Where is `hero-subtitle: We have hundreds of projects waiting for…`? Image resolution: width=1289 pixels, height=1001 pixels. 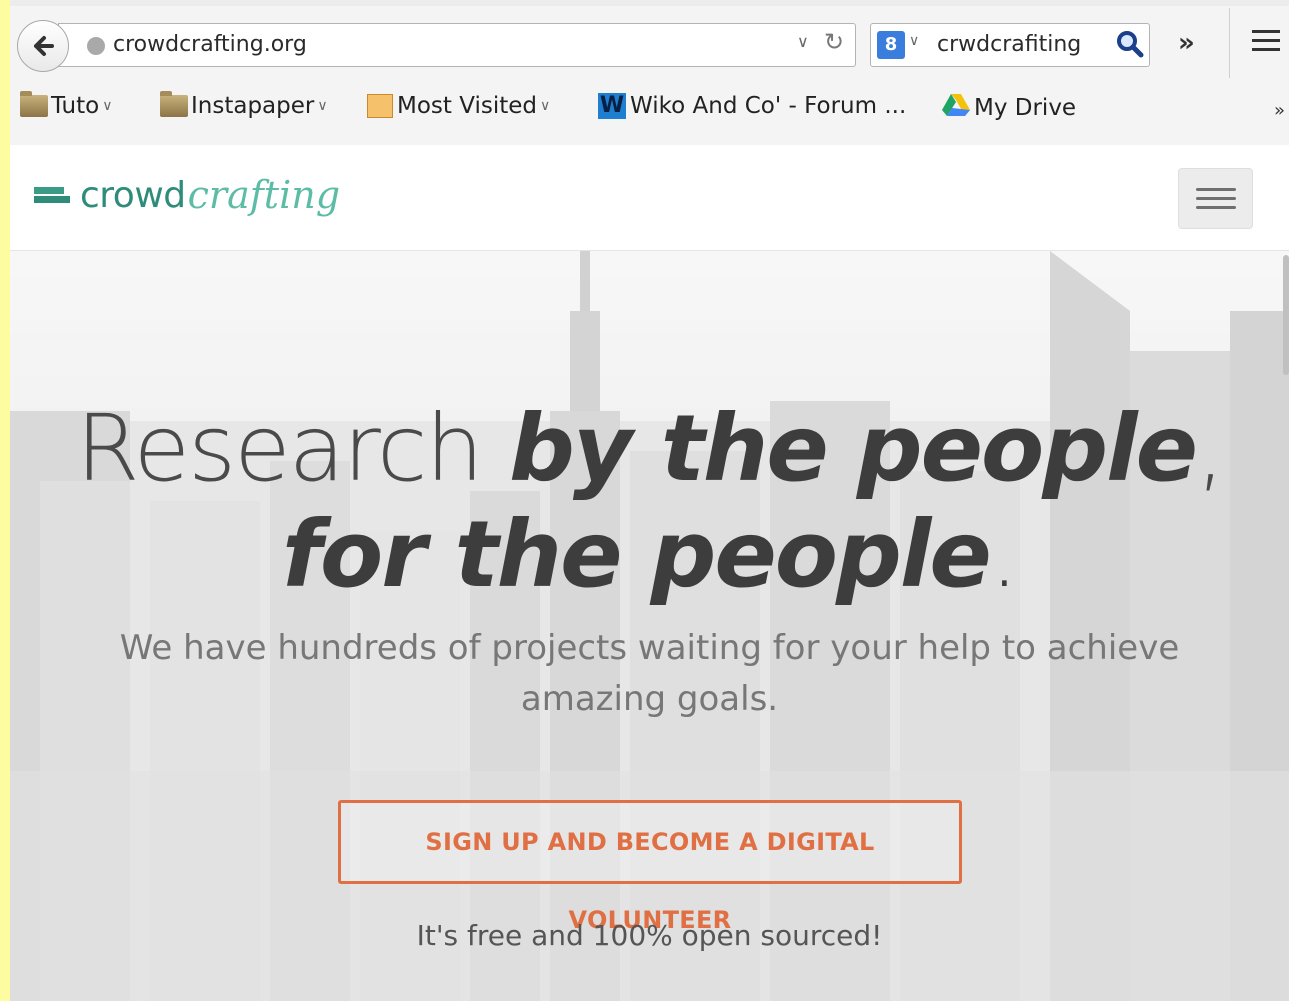
hero-subtitle: We have hundreds of projects waiting for… is located at coordinates (649, 673).